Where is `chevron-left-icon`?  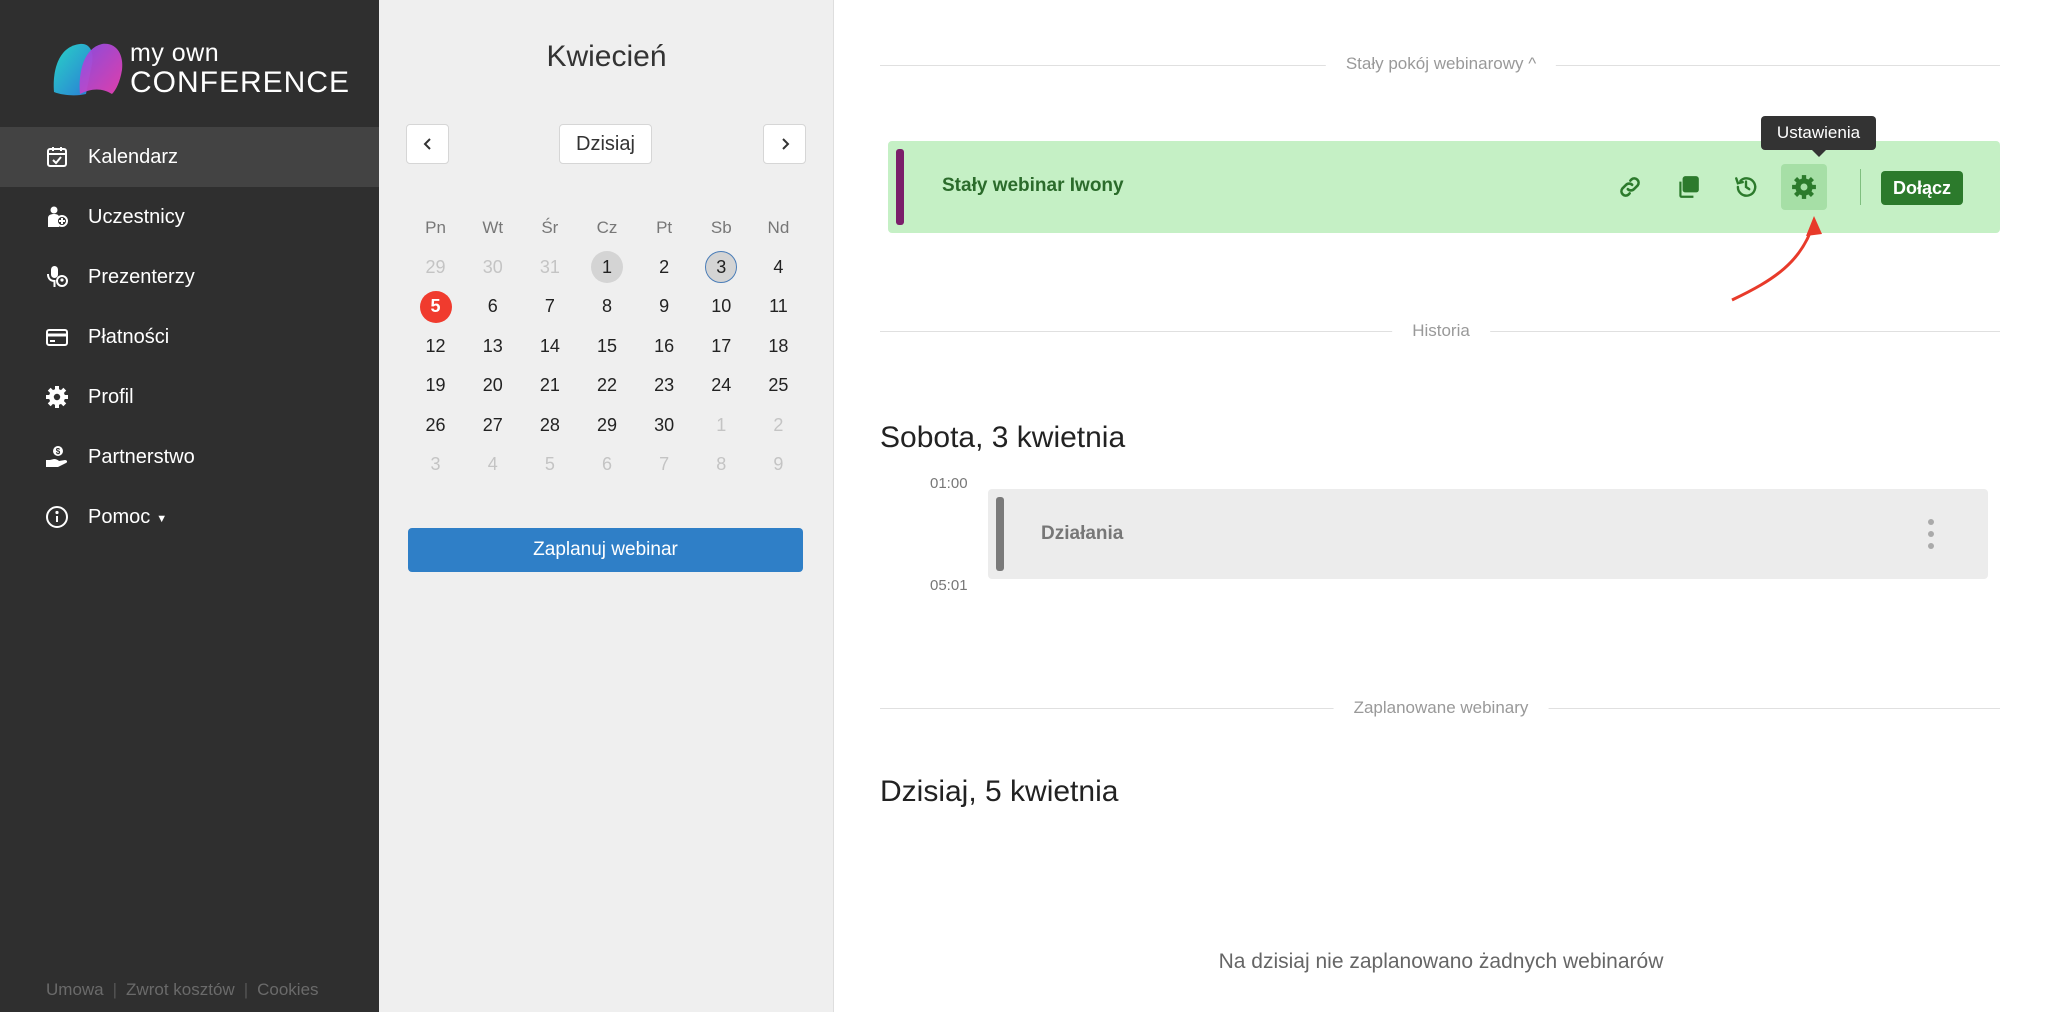
chevron-left-icon is located at coordinates (427, 144).